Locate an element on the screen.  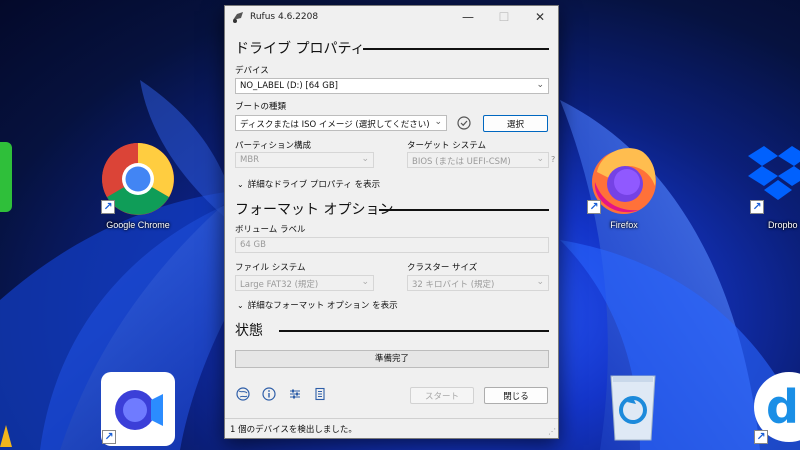
target-system-value: BIOS (または UEFI-CSM) is located at coordinates (461, 162).